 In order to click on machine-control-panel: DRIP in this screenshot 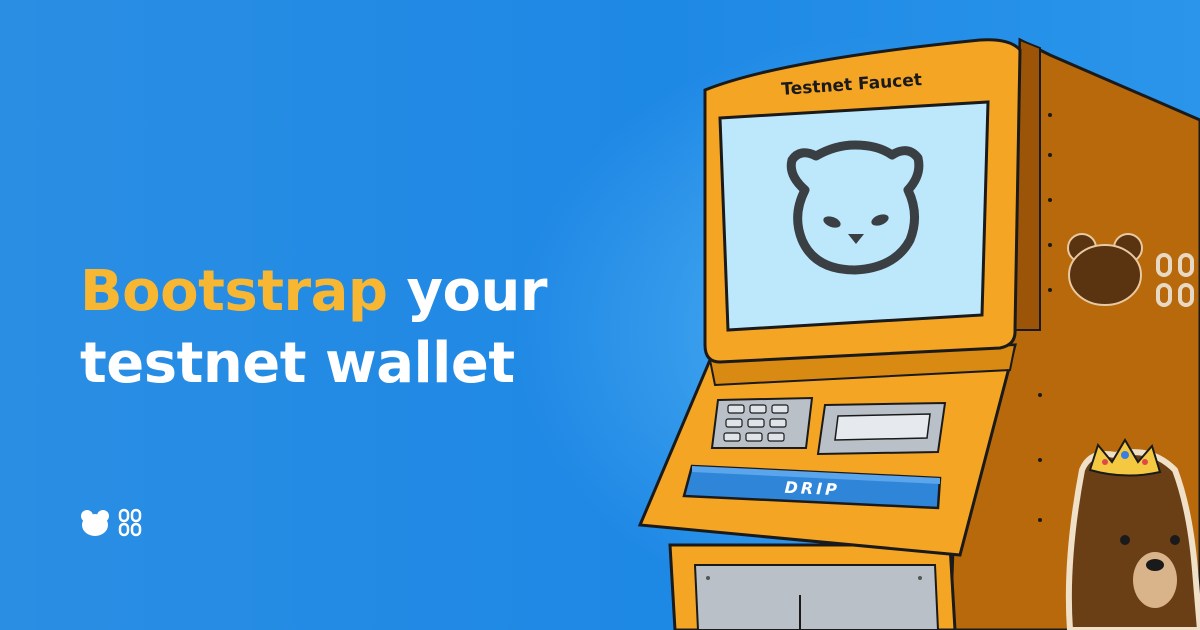, I will do `click(827, 450)`.